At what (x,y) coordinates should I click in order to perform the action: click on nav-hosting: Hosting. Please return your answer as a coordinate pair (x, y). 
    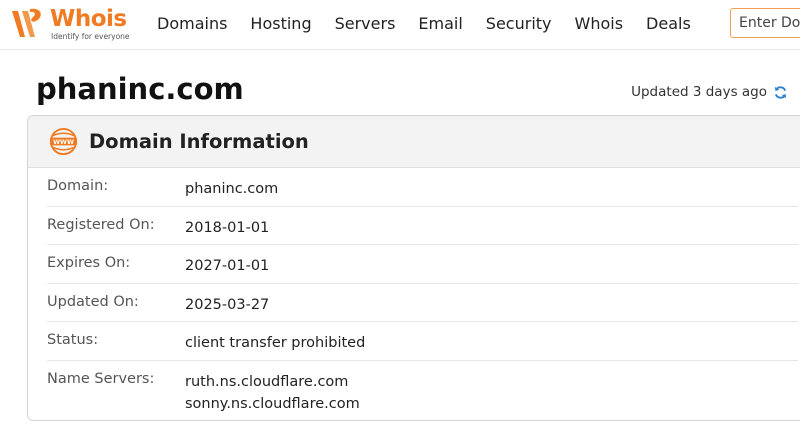
    Looking at the image, I should click on (280, 23).